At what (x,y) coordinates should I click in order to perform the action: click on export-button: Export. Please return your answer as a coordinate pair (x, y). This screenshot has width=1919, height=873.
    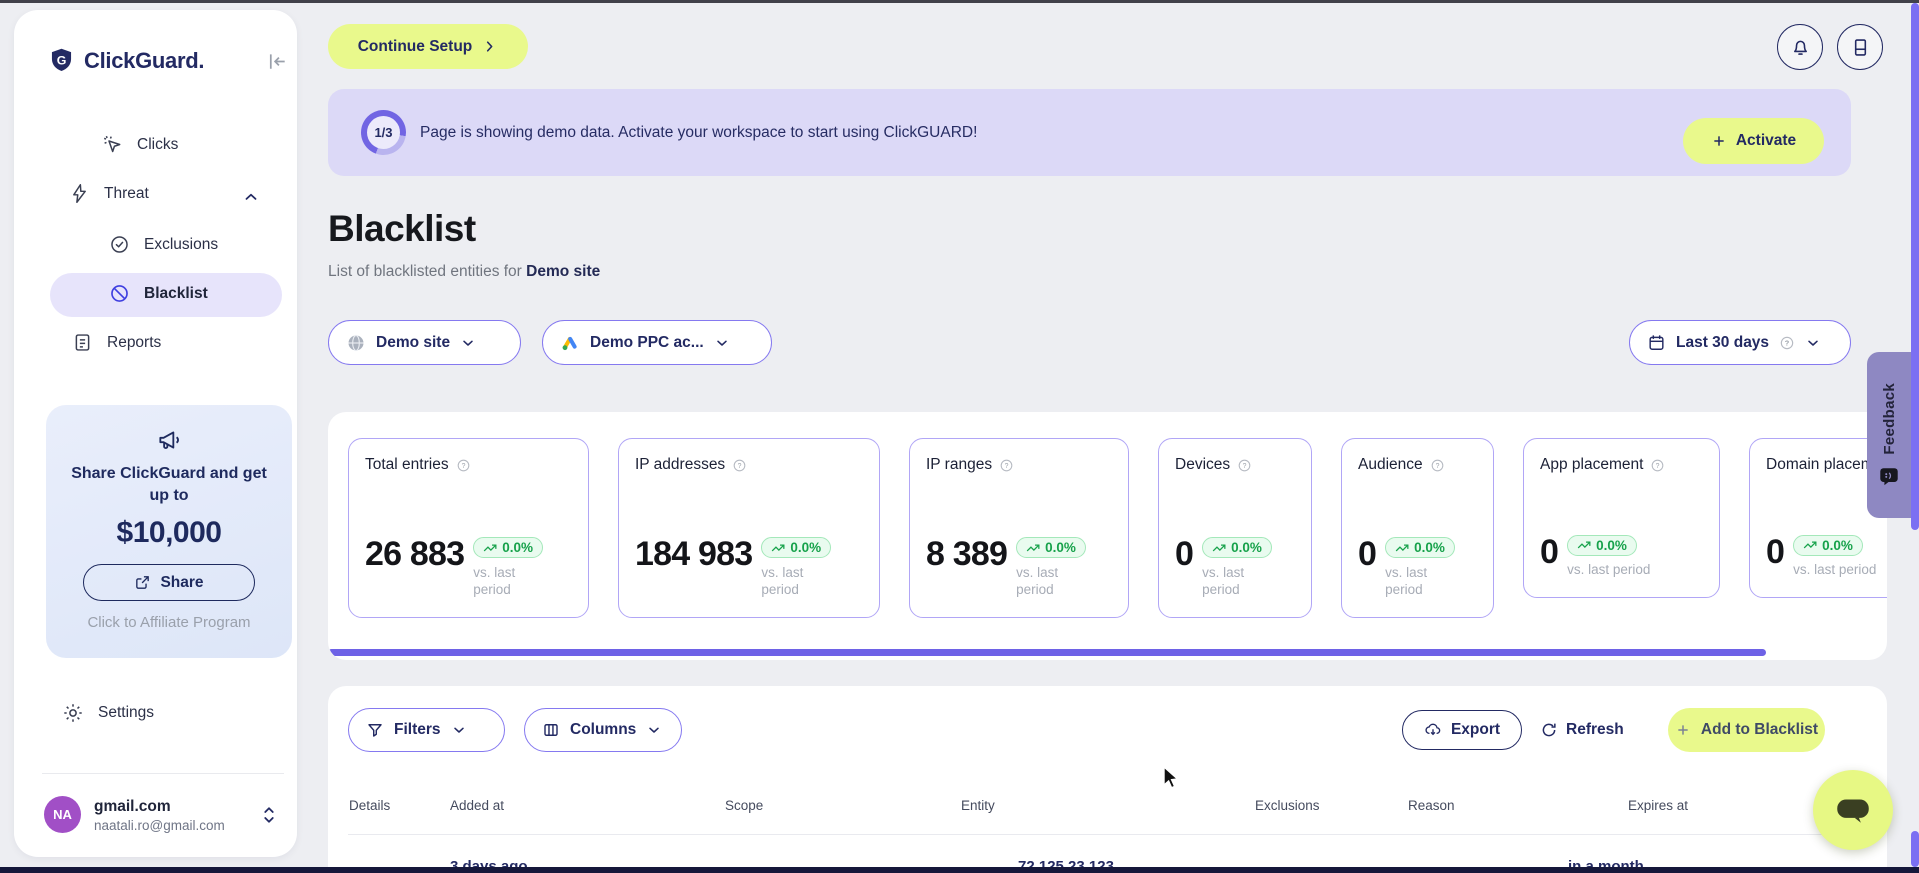
    Looking at the image, I should click on (1462, 730).